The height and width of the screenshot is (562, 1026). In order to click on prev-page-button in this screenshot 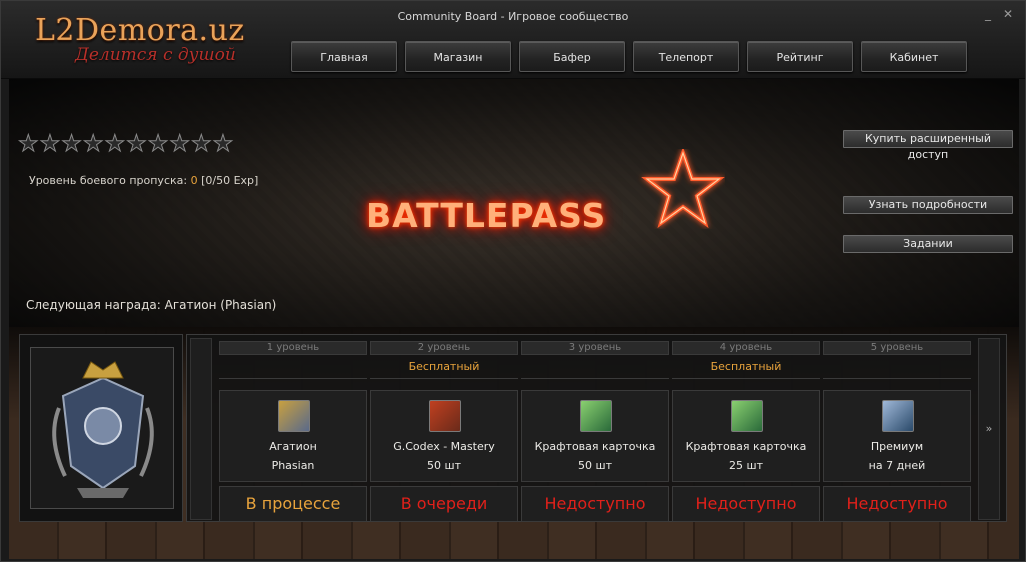, I will do `click(201, 429)`.